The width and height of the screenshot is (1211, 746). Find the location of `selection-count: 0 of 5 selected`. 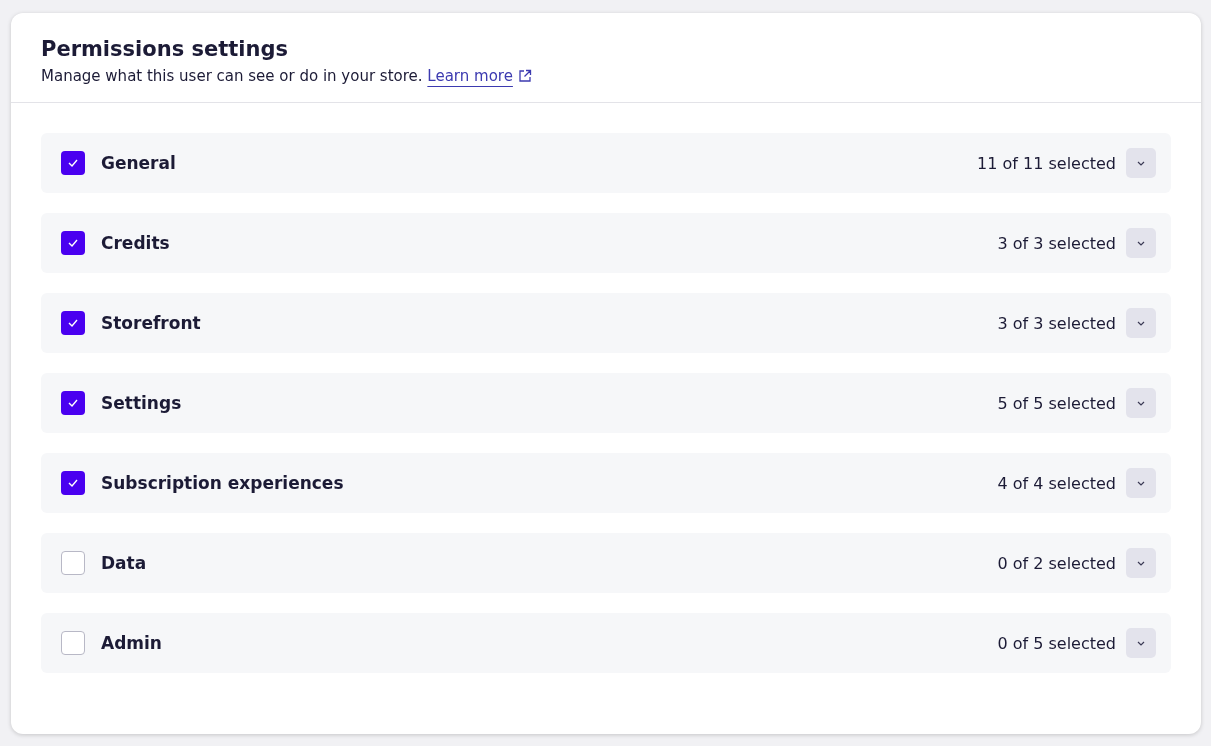

selection-count: 0 of 5 selected is located at coordinates (1056, 643).